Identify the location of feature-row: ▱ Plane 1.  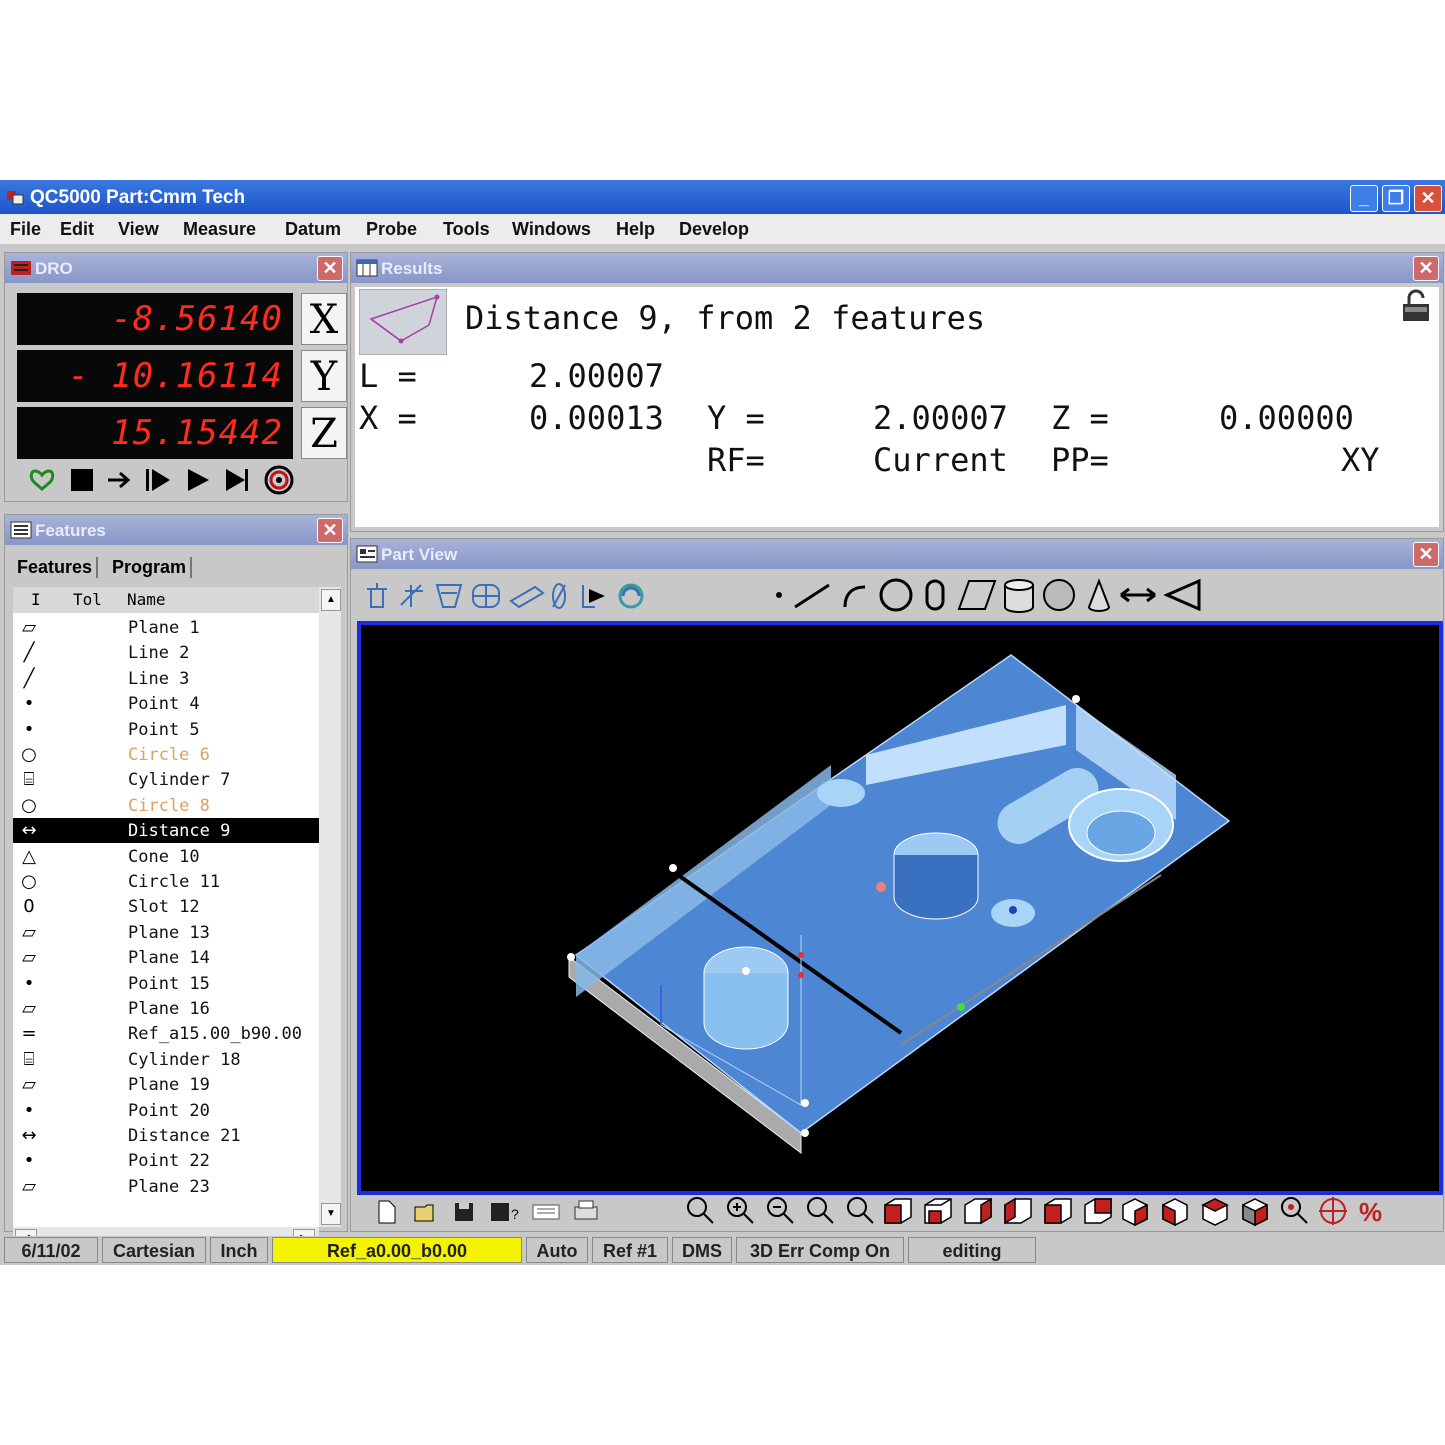
(166, 627).